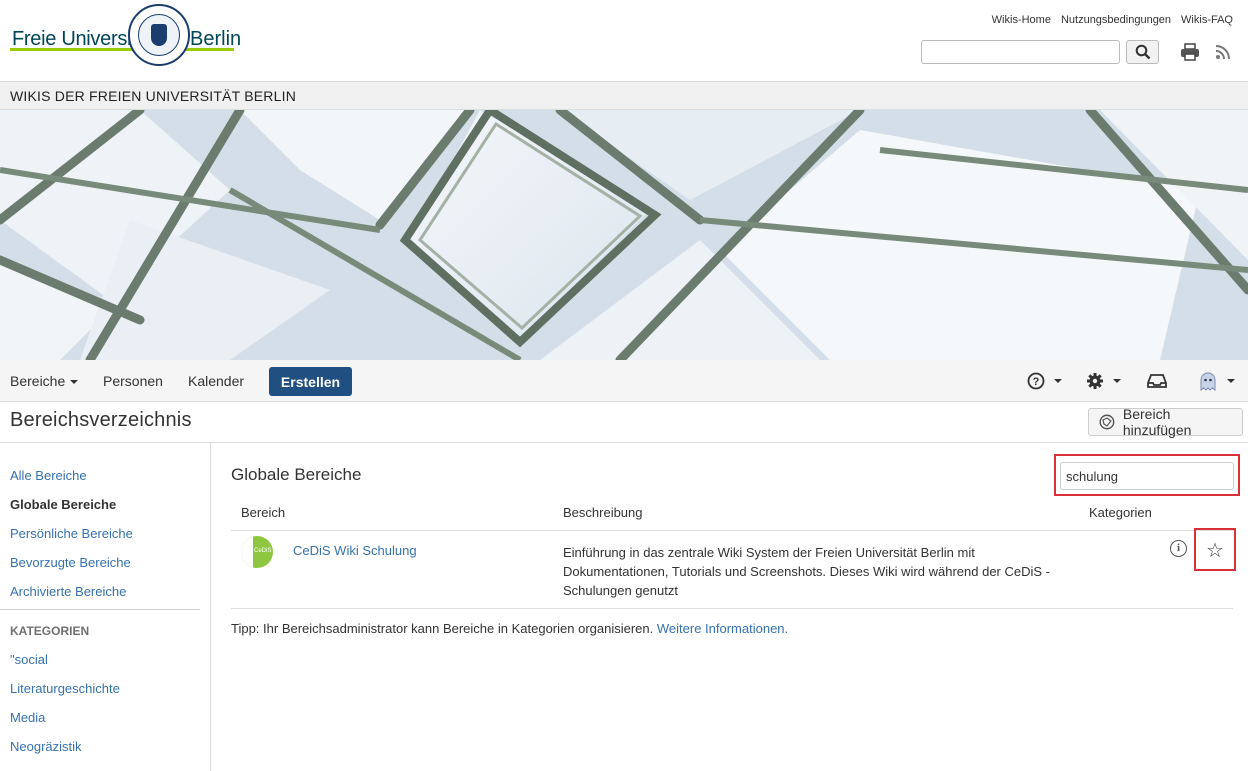 This screenshot has width=1248, height=771. I want to click on workbox-button, so click(1157, 381).